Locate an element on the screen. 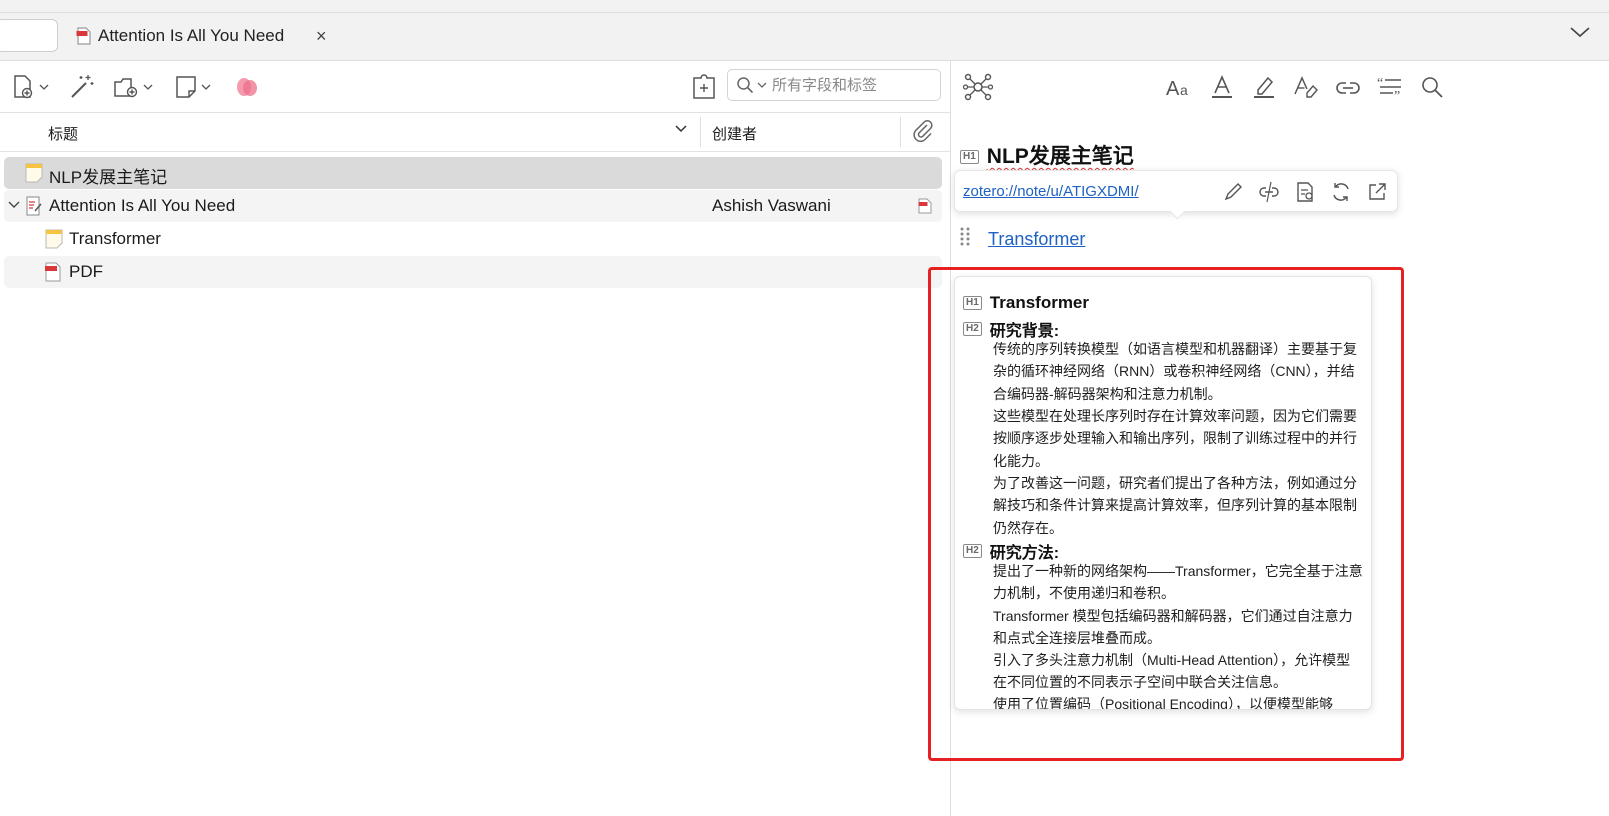 This screenshot has height=816, width=1609. text-color-icon is located at coordinates (1222, 86).